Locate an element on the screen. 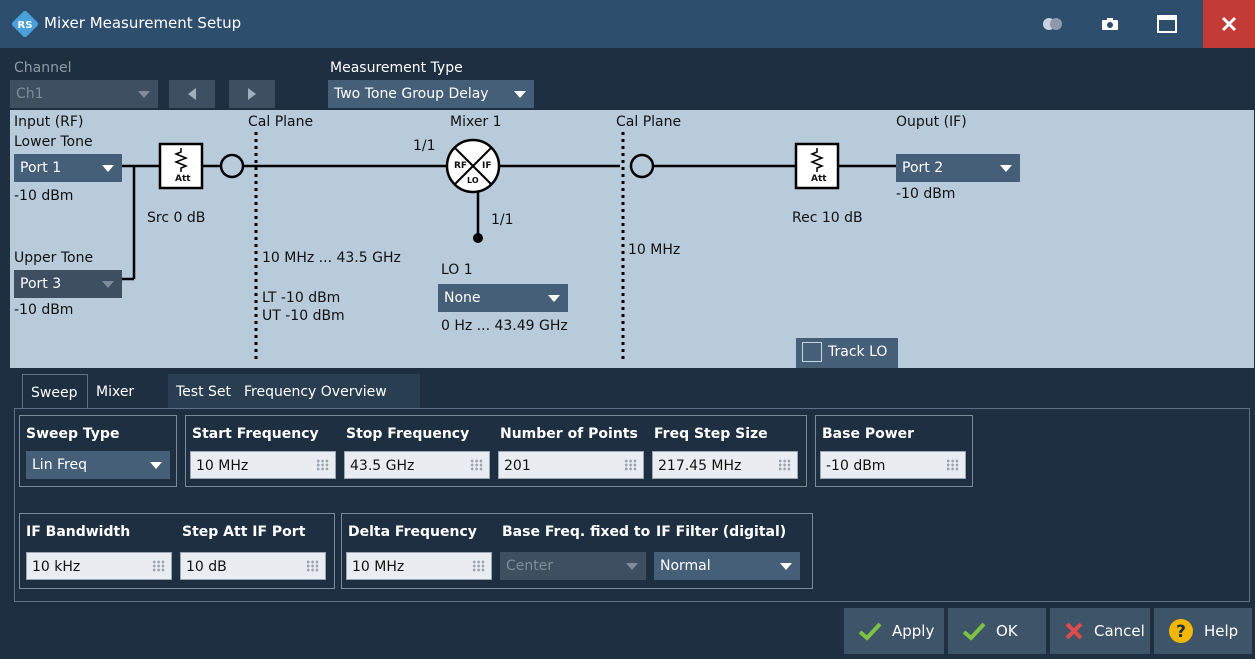  lower-tone-port-select: Port 1 is located at coordinates (68, 168).